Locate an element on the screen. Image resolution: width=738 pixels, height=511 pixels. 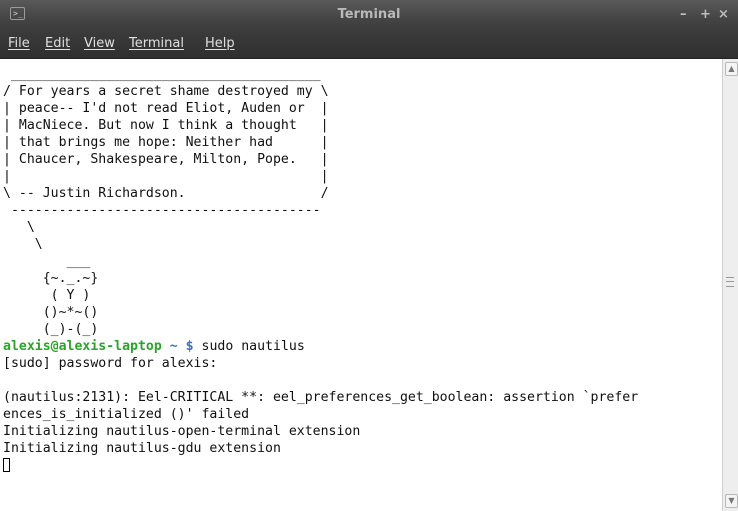
menu-terminal: Terminal is located at coordinates (156, 43).